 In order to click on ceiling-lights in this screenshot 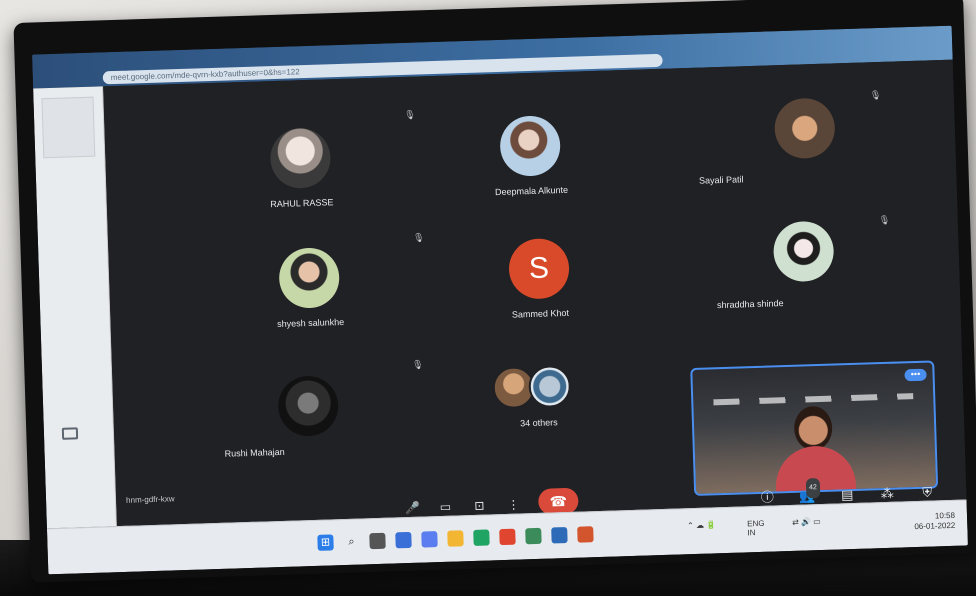, I will do `click(813, 399)`.